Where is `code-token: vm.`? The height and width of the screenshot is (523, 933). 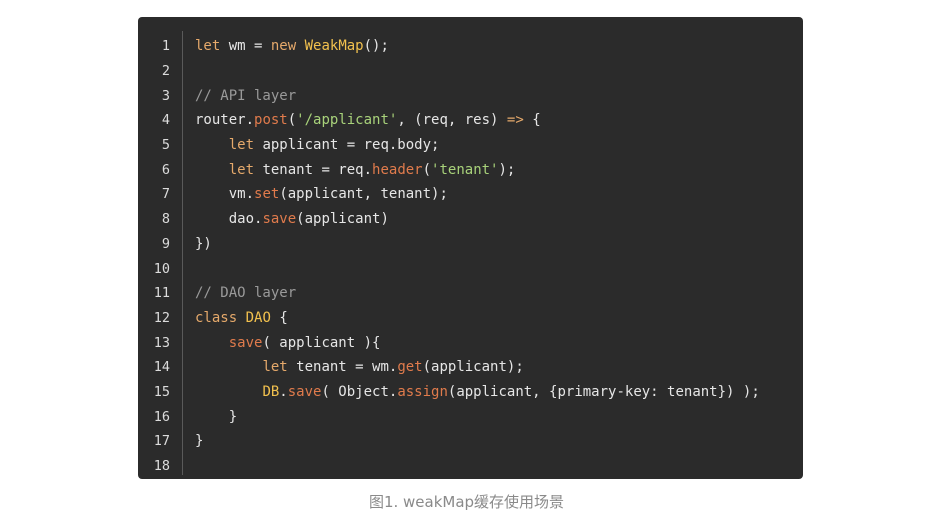
code-token: vm. is located at coordinates (225, 194).